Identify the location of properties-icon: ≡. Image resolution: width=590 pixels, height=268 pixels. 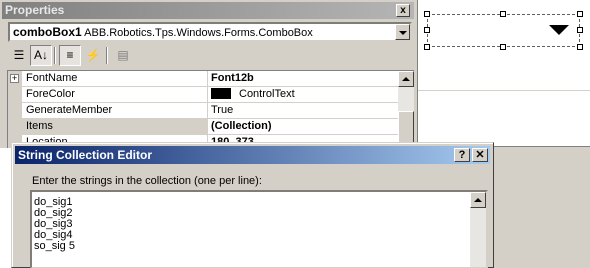
(70, 55).